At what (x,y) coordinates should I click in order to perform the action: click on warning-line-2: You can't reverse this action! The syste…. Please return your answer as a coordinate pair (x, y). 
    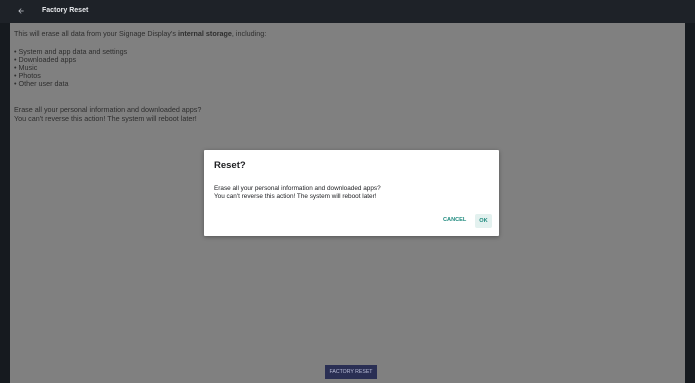
    Looking at the image, I should click on (105, 118).